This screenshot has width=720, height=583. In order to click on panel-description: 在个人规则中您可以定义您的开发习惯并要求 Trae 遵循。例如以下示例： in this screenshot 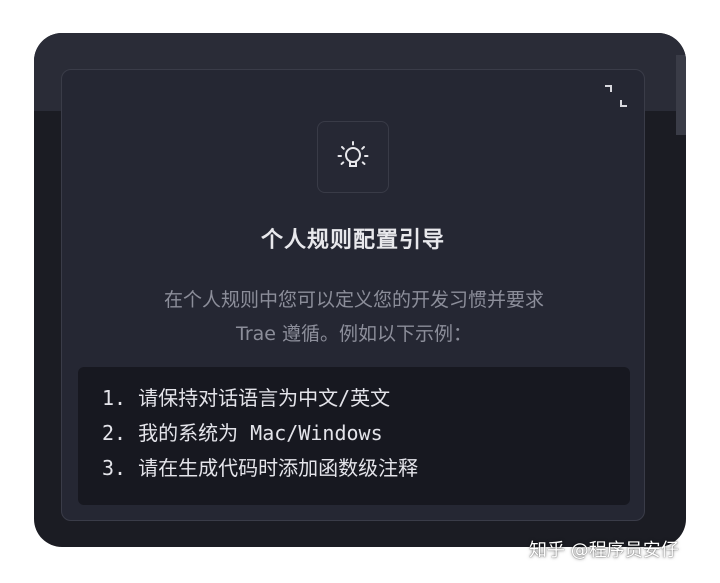, I will do `click(354, 317)`.